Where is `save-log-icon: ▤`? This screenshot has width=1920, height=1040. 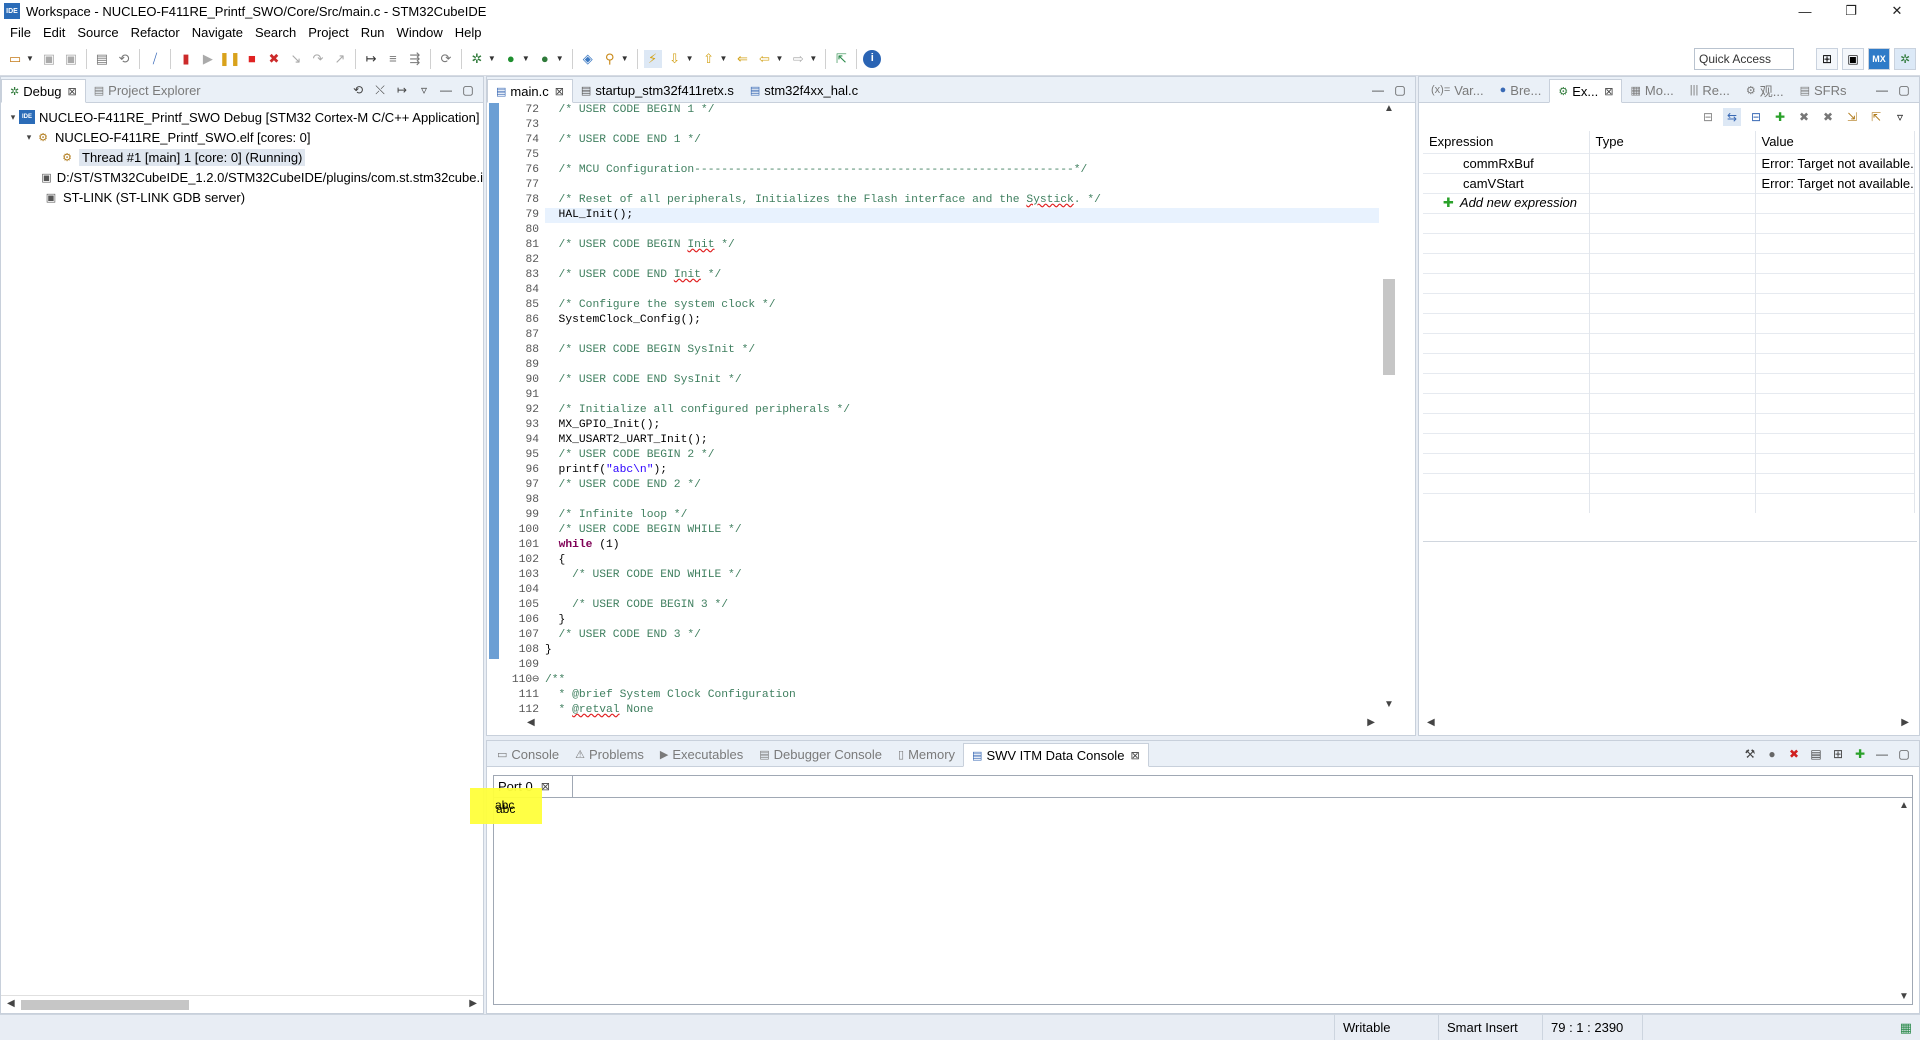
save-log-icon: ▤ is located at coordinates (1816, 754).